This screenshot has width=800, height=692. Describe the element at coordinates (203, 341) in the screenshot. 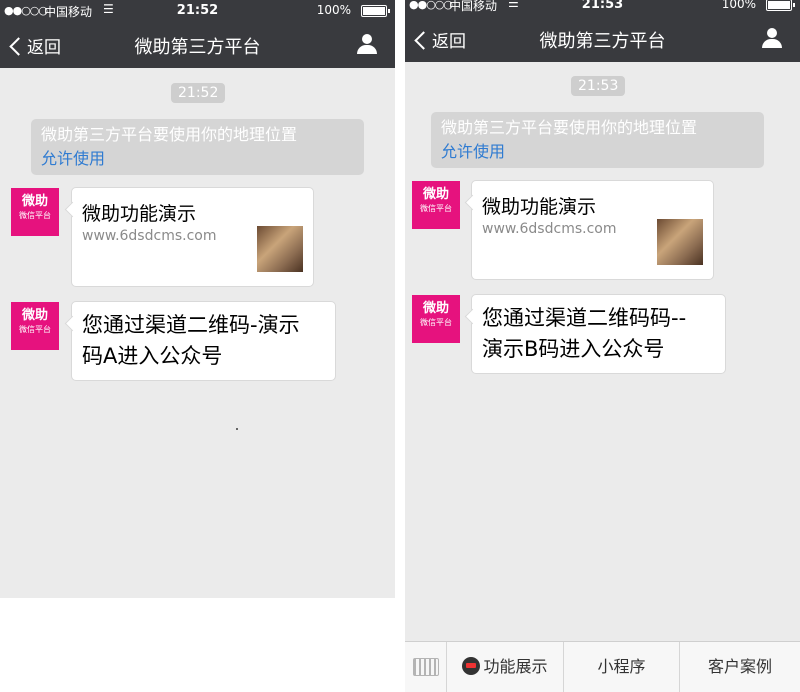

I see `text-message: 您通过渠道二维码-演示 码A进入公众号` at that location.